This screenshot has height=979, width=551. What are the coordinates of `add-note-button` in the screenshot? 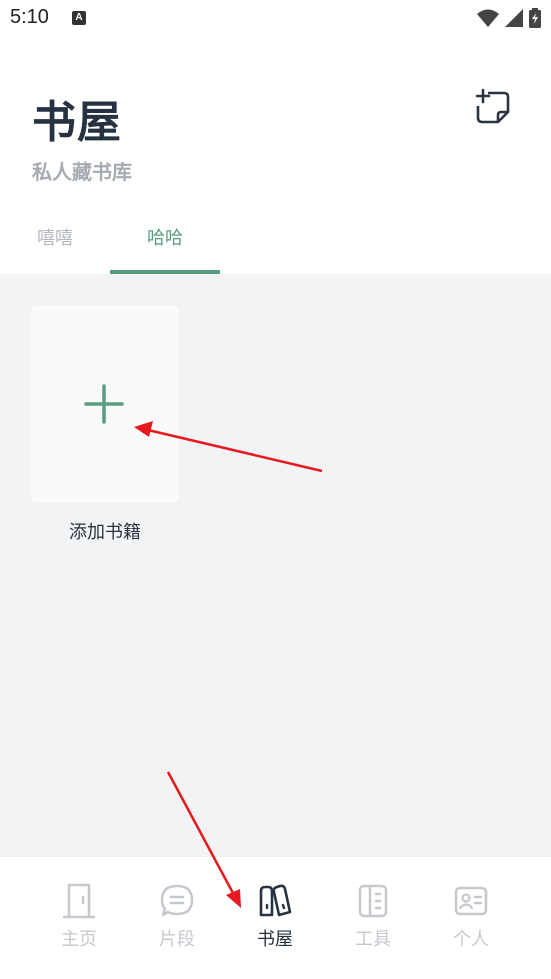 It's located at (493, 107).